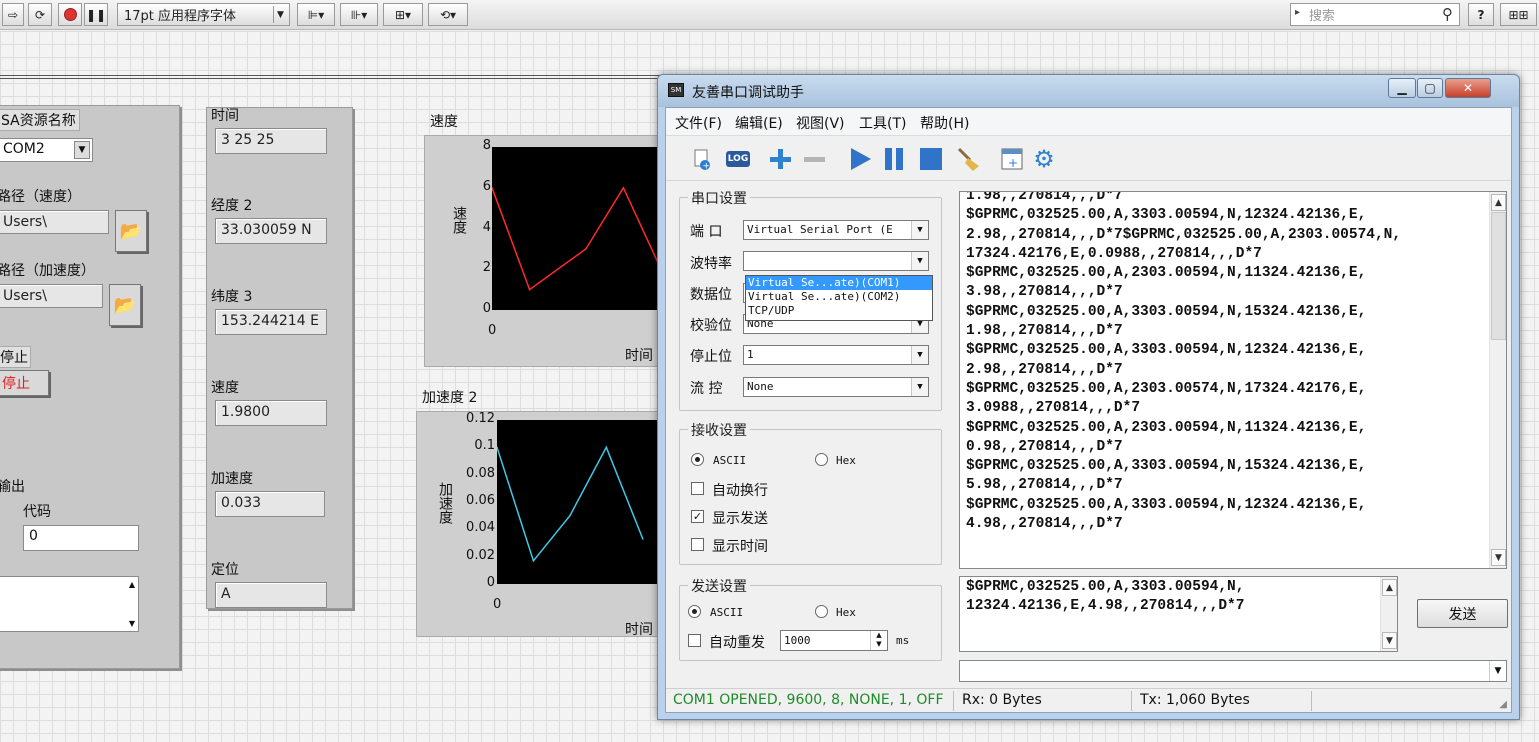 This screenshot has width=1539, height=742. I want to click on menu-tools: 工具(T), so click(882, 123).